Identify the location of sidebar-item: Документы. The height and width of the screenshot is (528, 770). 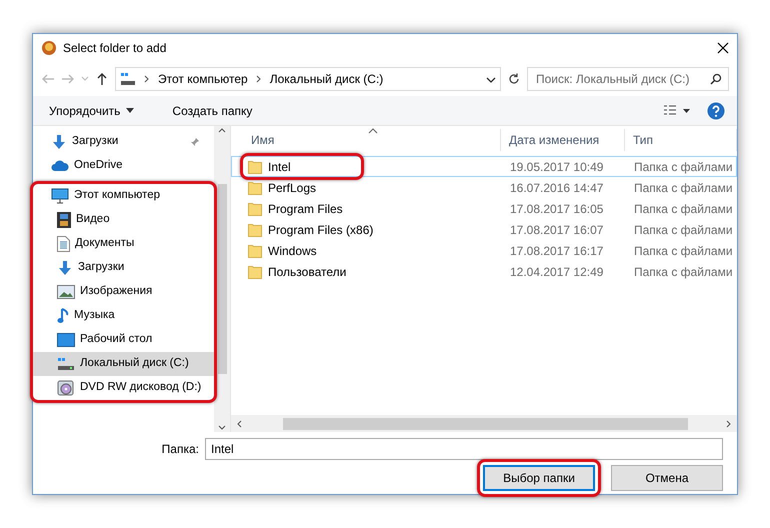
(123, 244).